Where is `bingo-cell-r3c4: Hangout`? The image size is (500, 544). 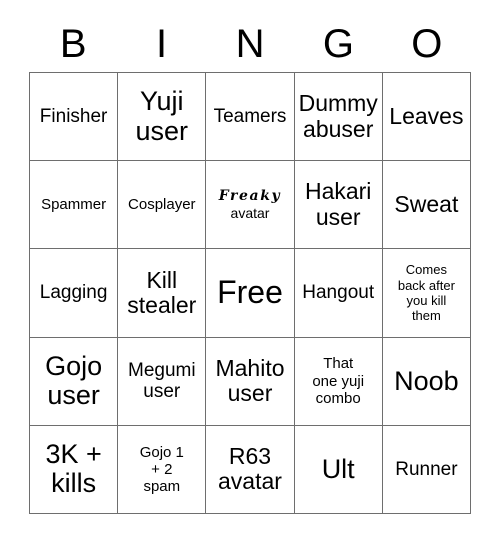 bingo-cell-r3c4: Hangout is located at coordinates (338, 293).